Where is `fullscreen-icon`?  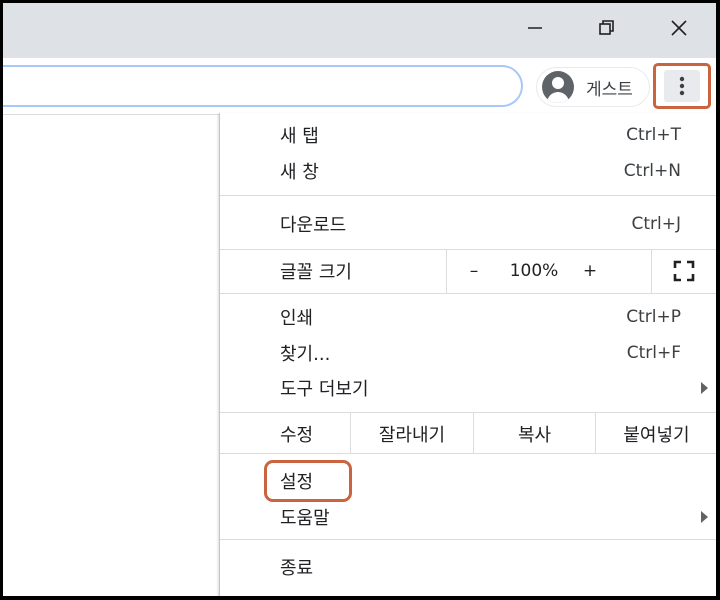
fullscreen-icon is located at coordinates (684, 271).